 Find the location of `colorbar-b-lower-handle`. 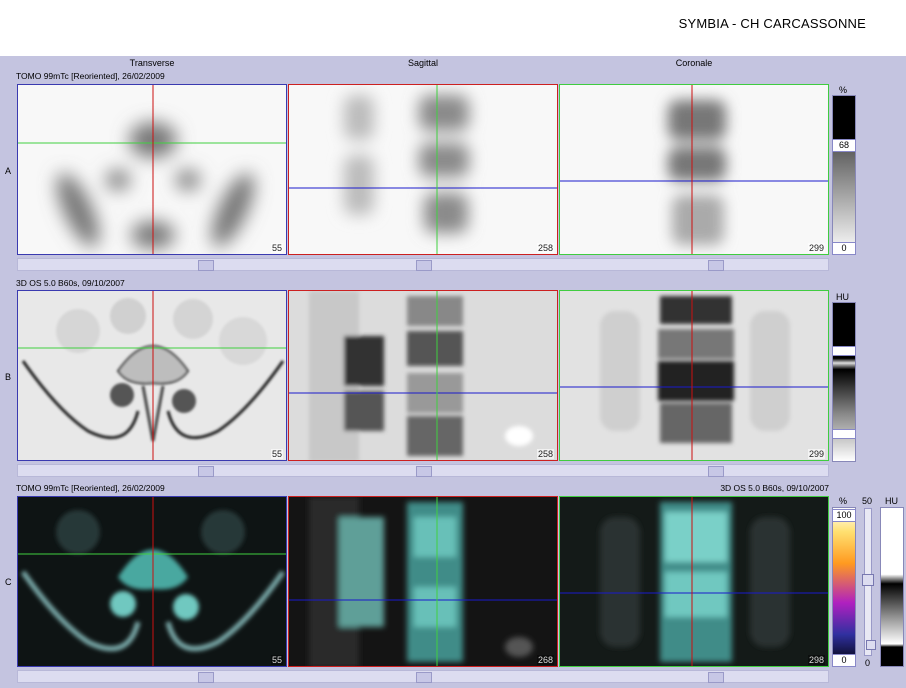

colorbar-b-lower-handle is located at coordinates (844, 434).